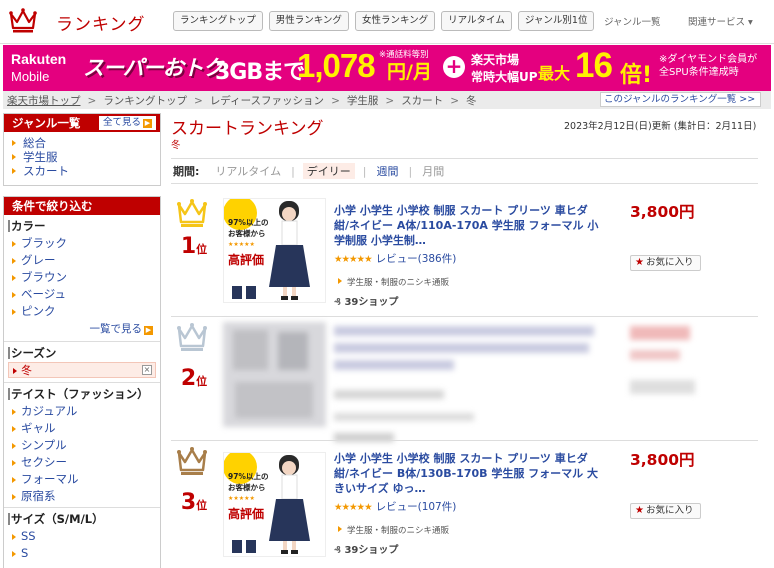  I want to click on product-price: 3,800円, so click(662, 212).